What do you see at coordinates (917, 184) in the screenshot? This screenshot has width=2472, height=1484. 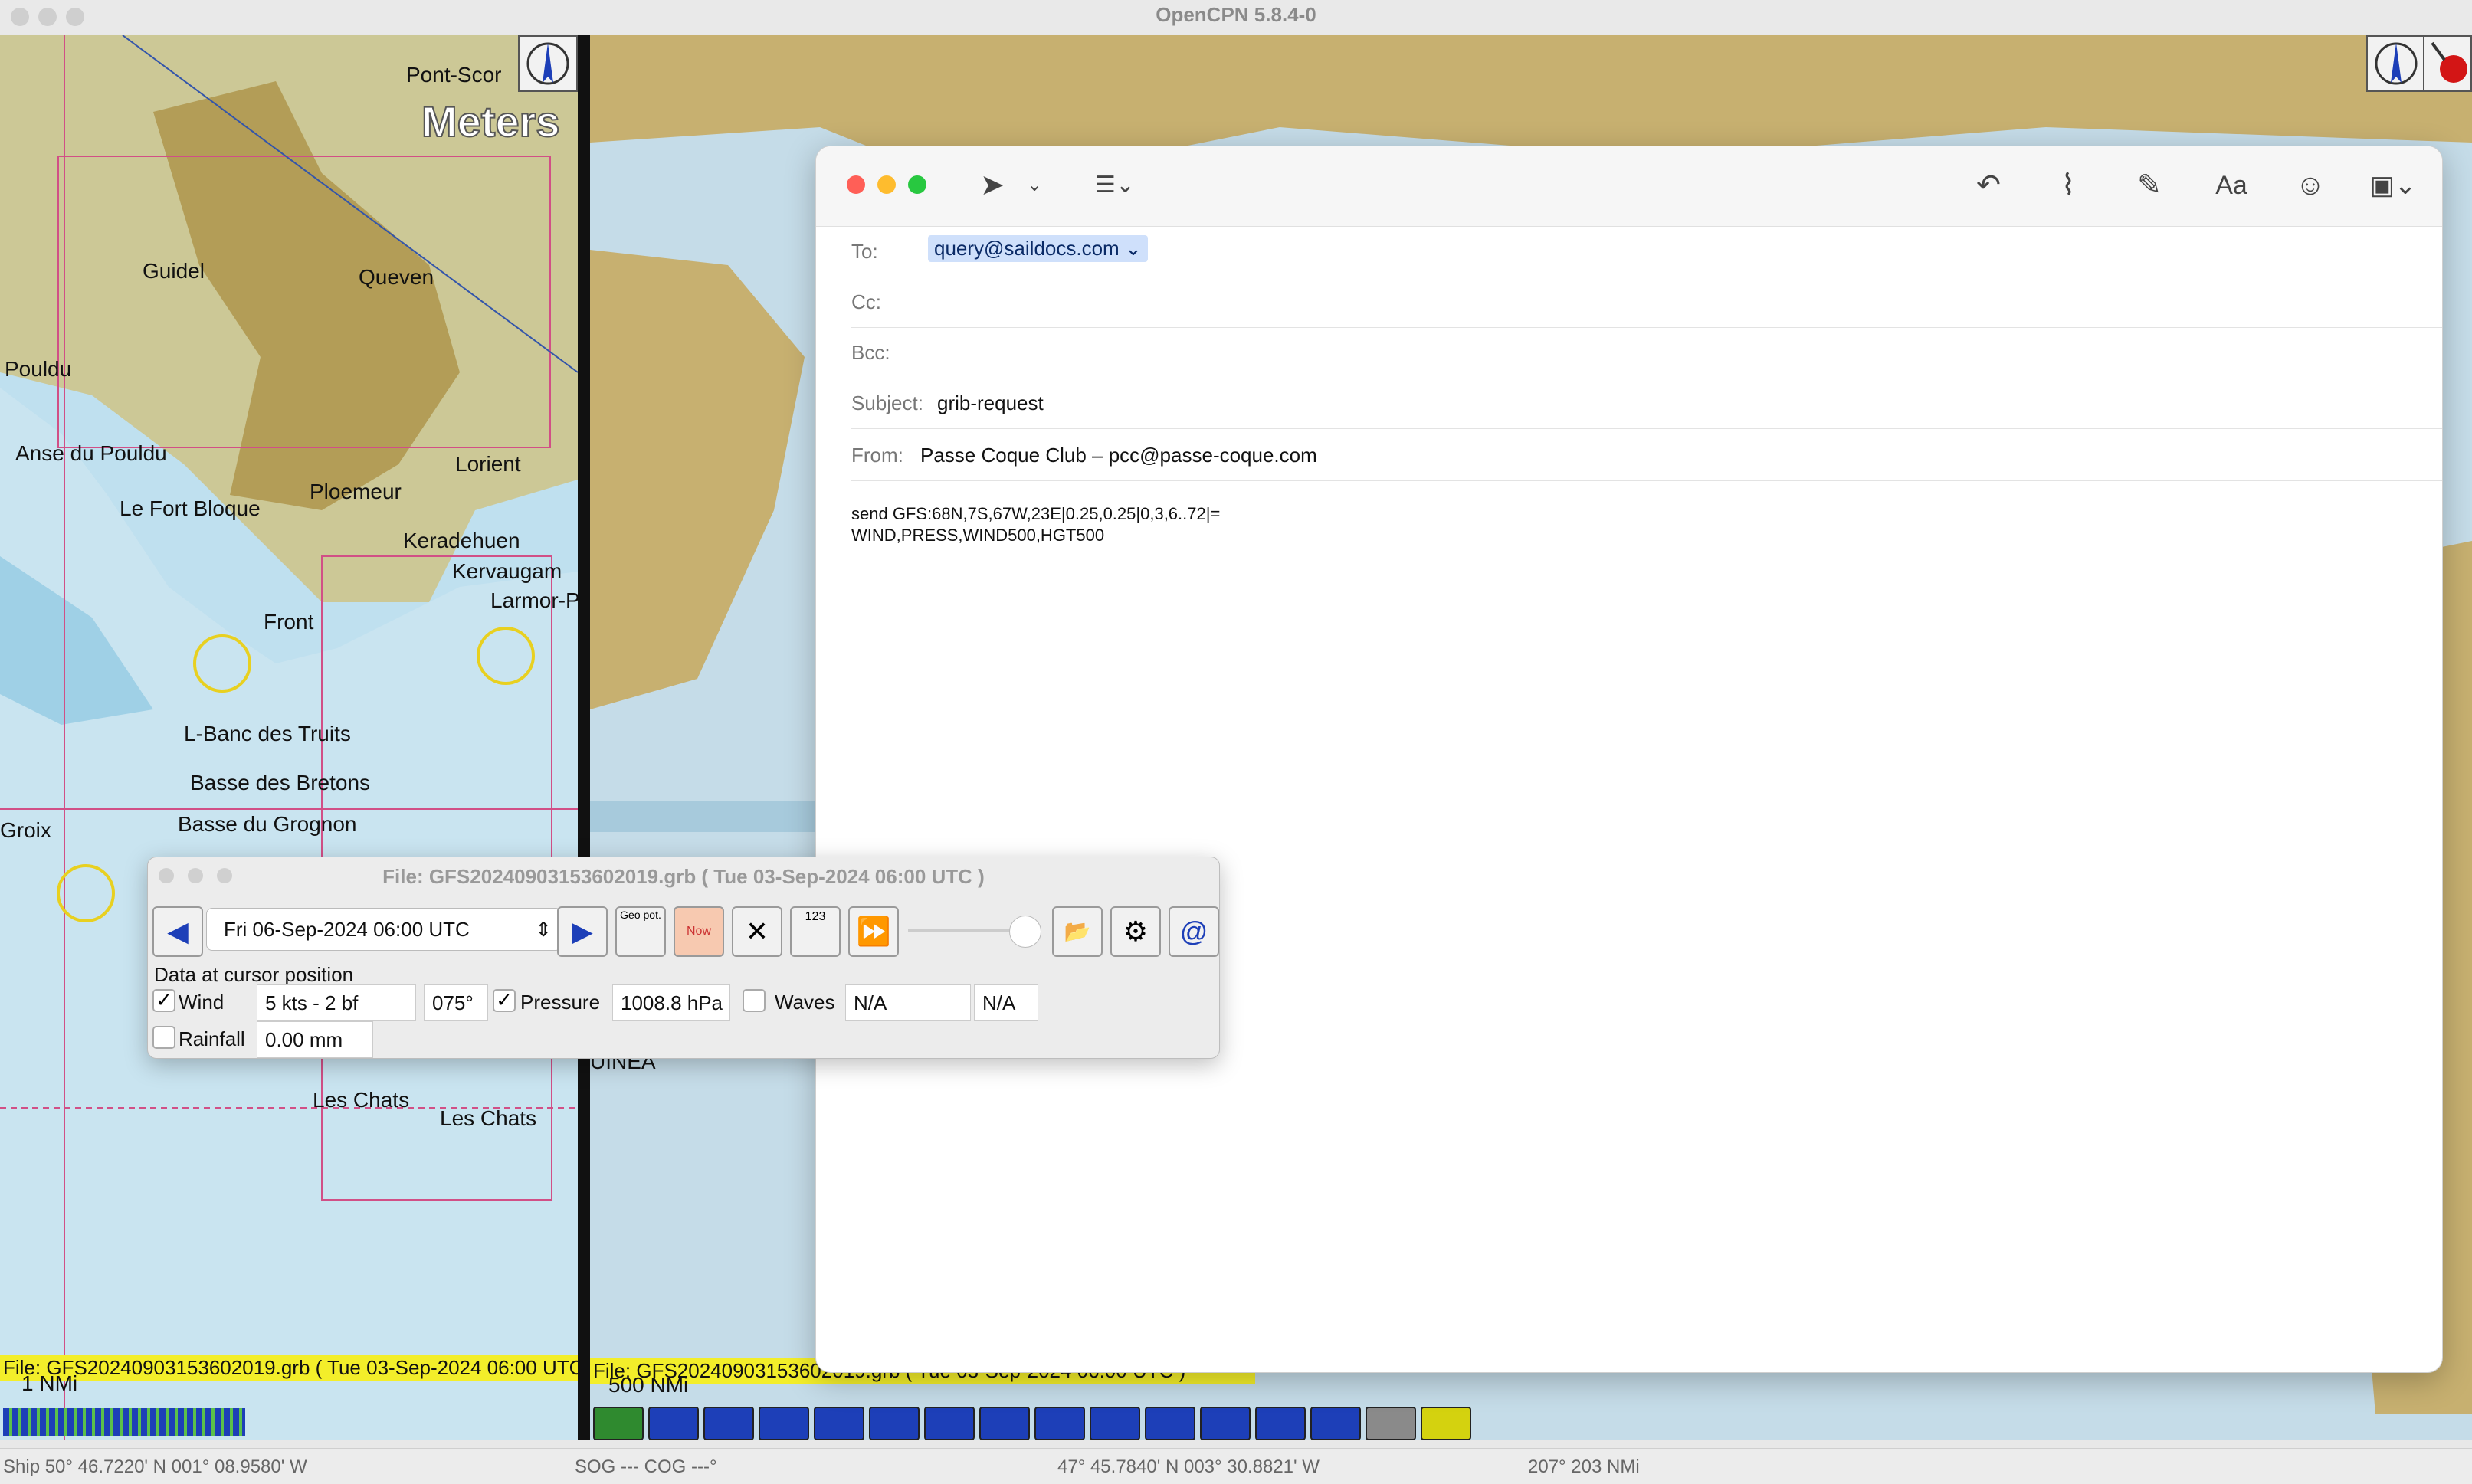 I see `mail-zoom-button` at bounding box center [917, 184].